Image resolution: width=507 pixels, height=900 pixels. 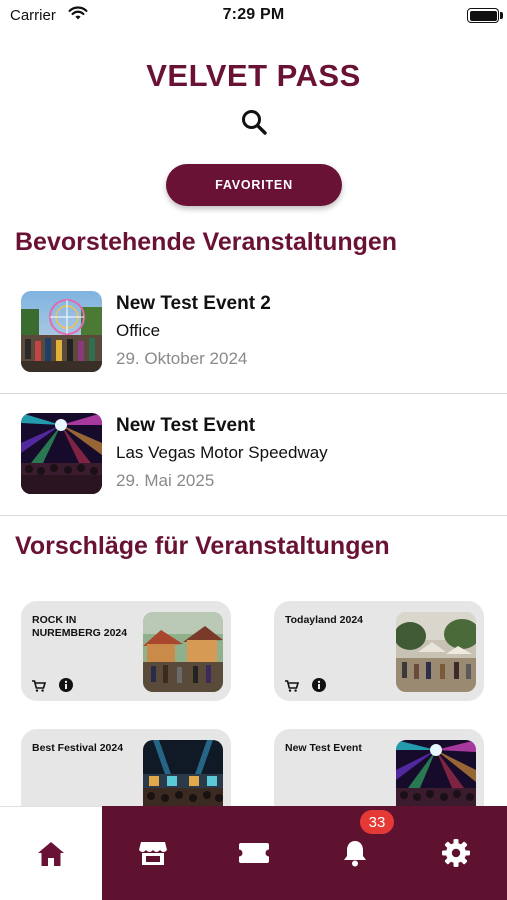 What do you see at coordinates (165, 480) in the screenshot?
I see `event-date: 29. Mai 2025` at bounding box center [165, 480].